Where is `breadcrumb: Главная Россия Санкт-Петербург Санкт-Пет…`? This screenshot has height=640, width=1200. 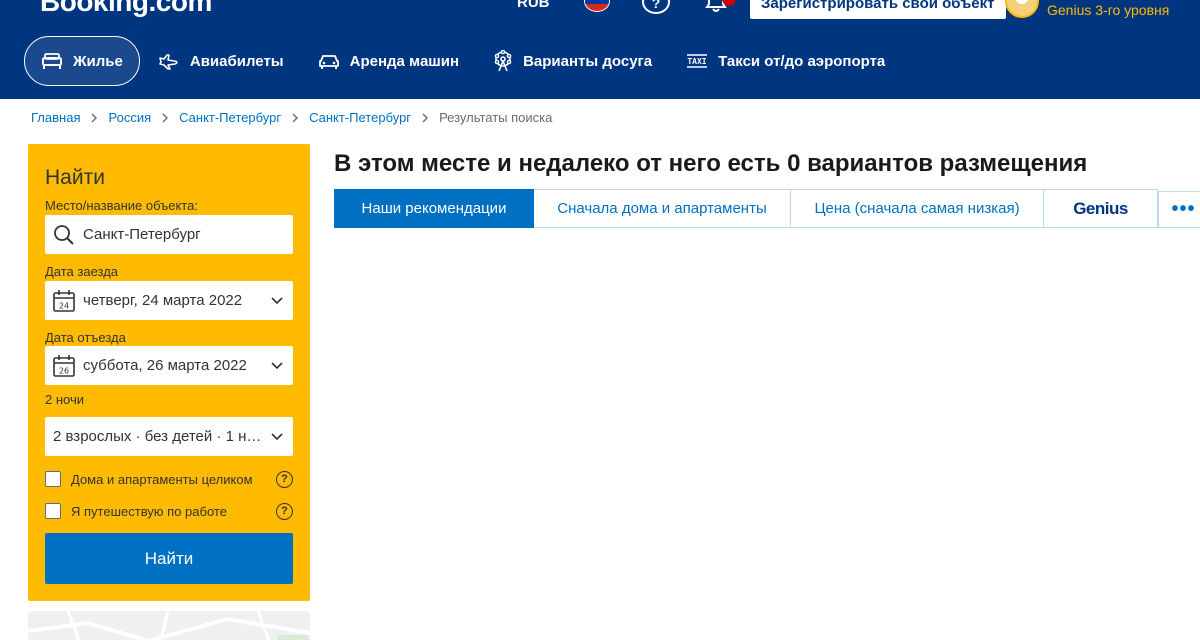
breadcrumb: Главная Россия Санкт-Петербург Санкт-Пет… is located at coordinates (291, 117).